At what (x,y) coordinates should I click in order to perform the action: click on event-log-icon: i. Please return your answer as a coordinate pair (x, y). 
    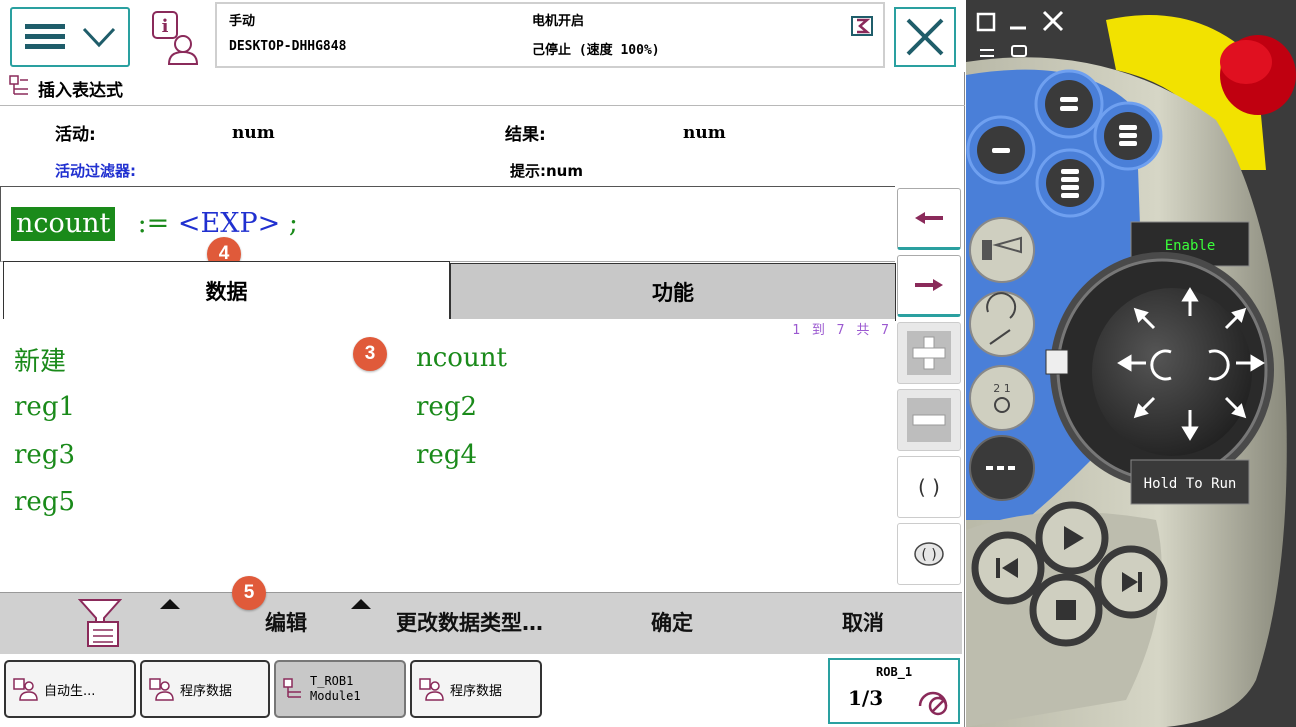
    Looking at the image, I should click on (176, 38).